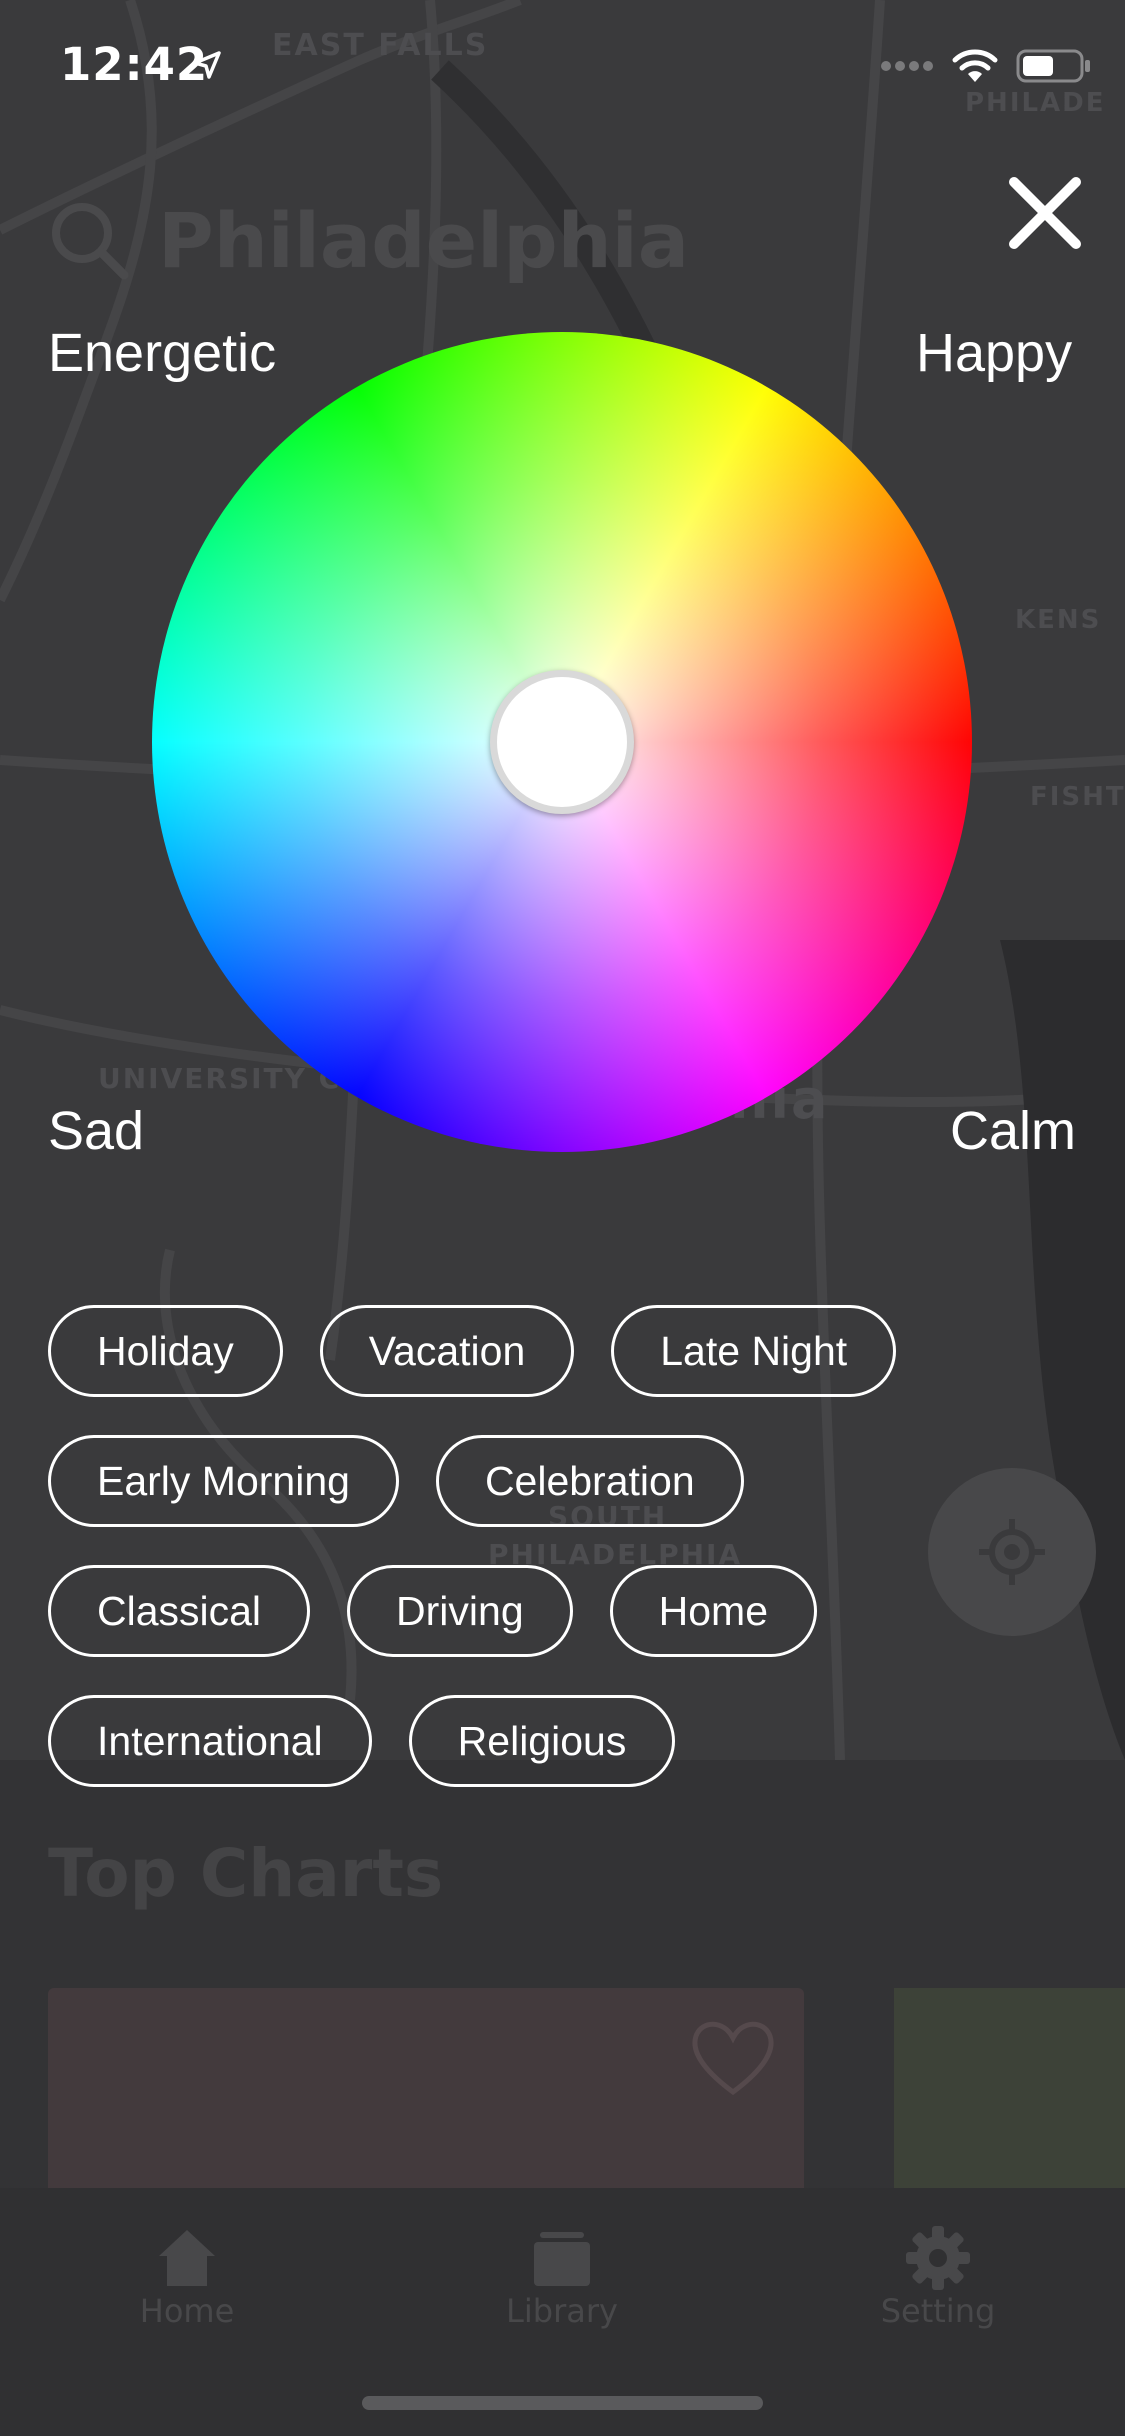 The image size is (1125, 2436). I want to click on tag-vacation: Vacation, so click(447, 1351).